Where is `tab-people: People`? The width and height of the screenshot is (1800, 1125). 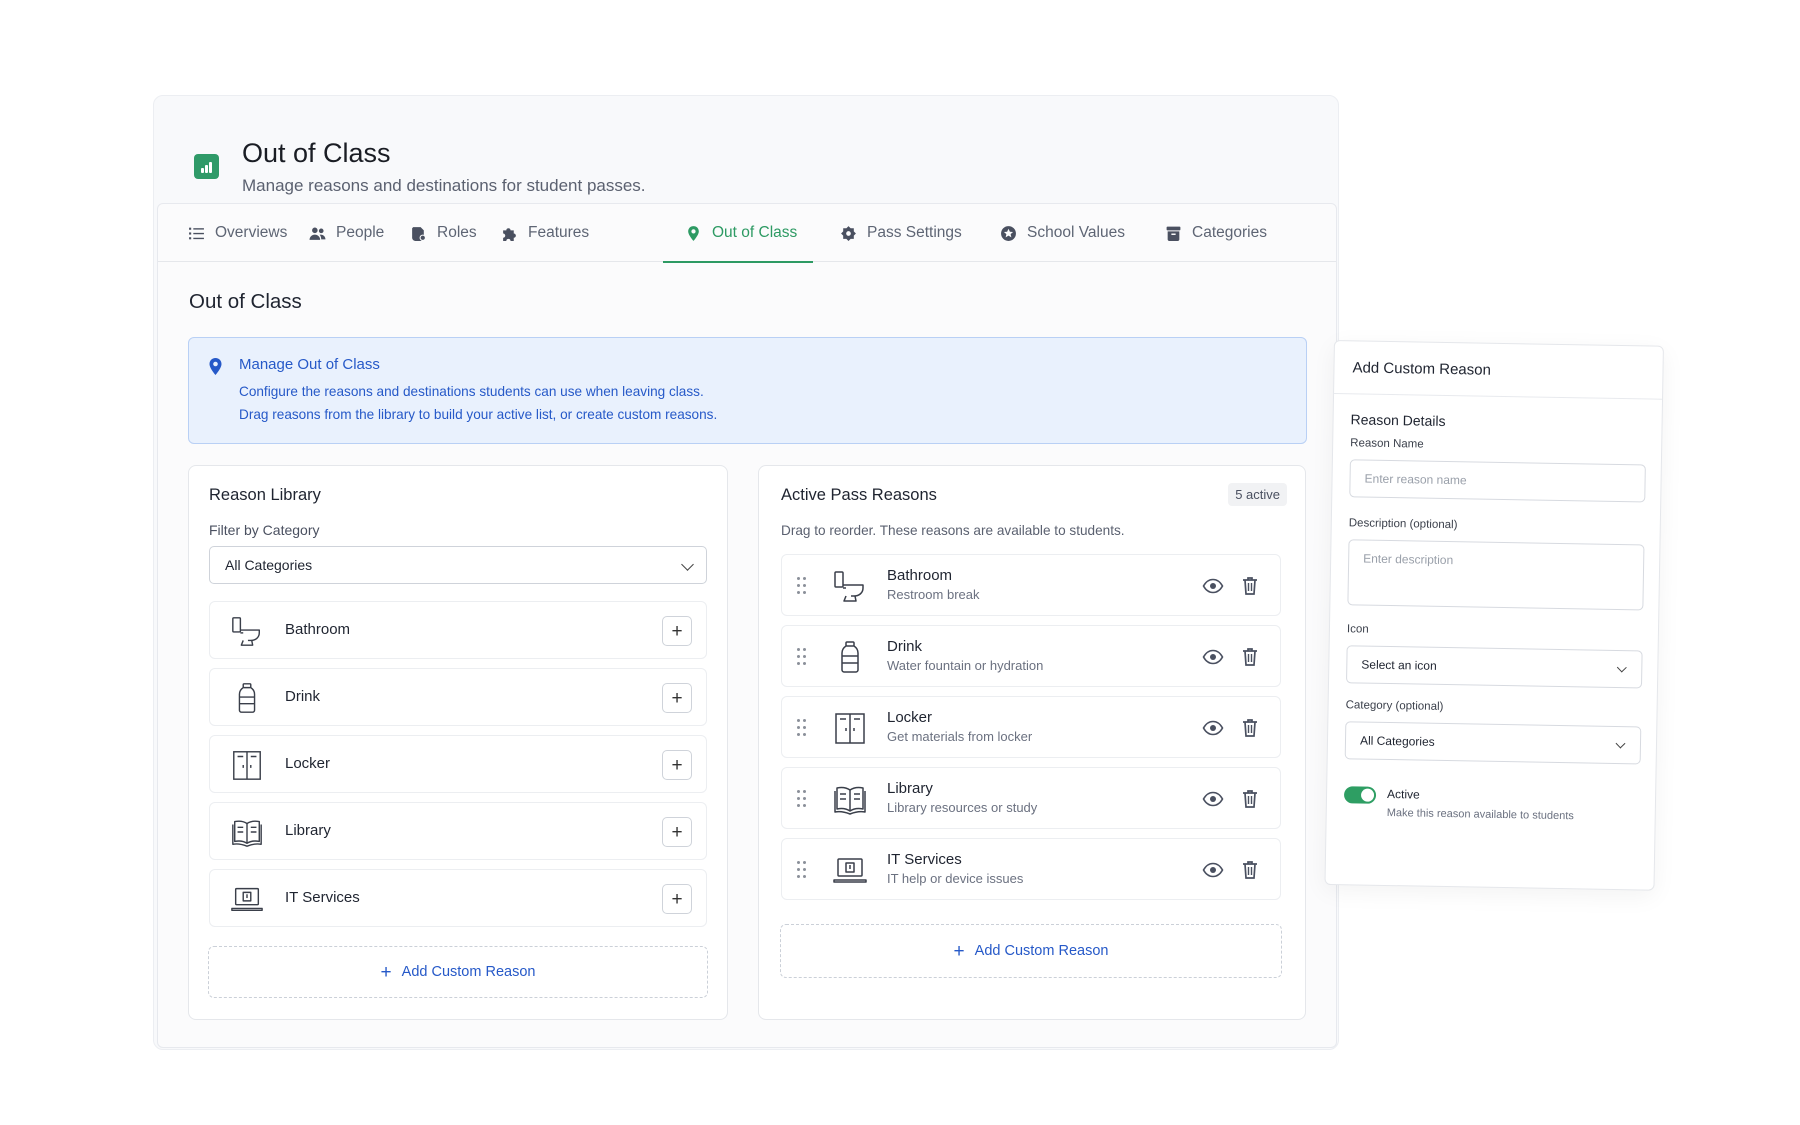
tab-people: People is located at coordinates (346, 233).